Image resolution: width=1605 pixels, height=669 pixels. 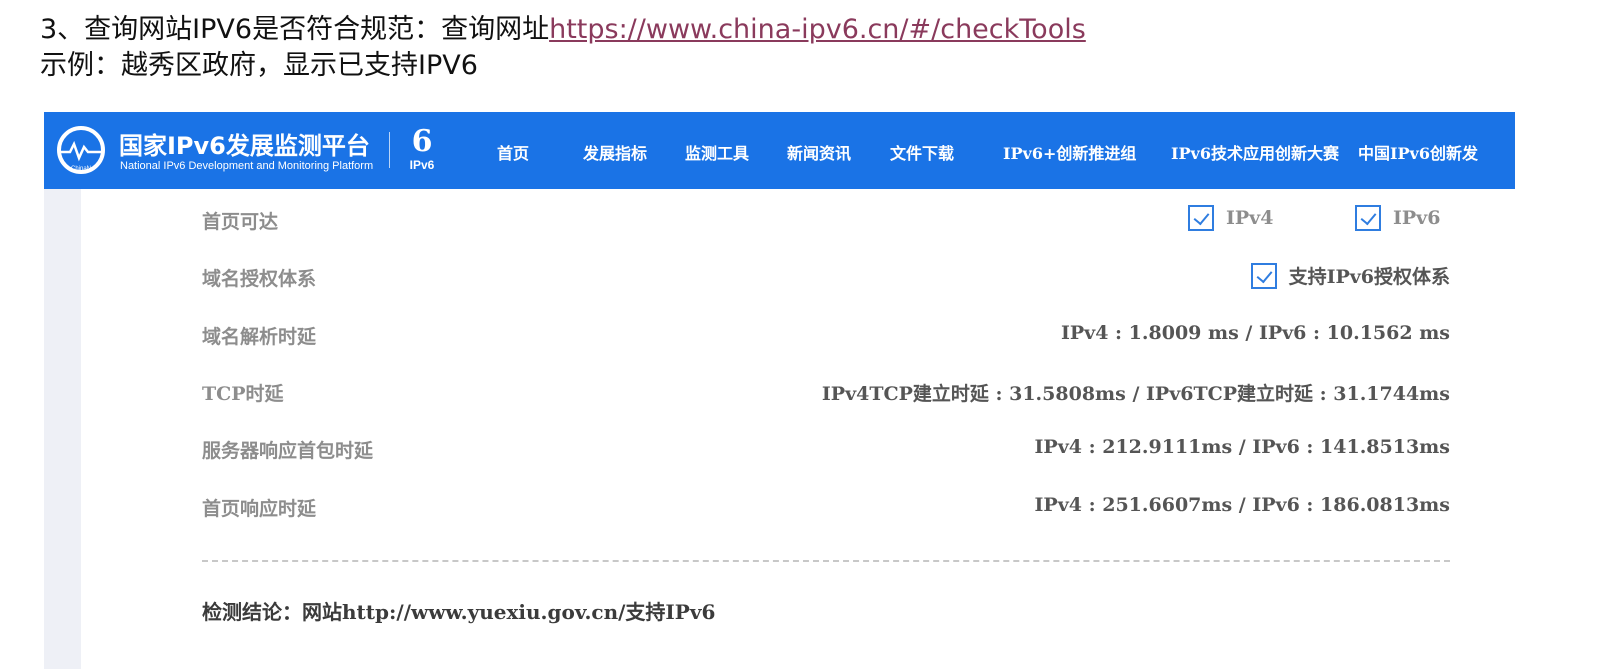 I want to click on ipv4-check: IPv4, so click(x=1230, y=218).